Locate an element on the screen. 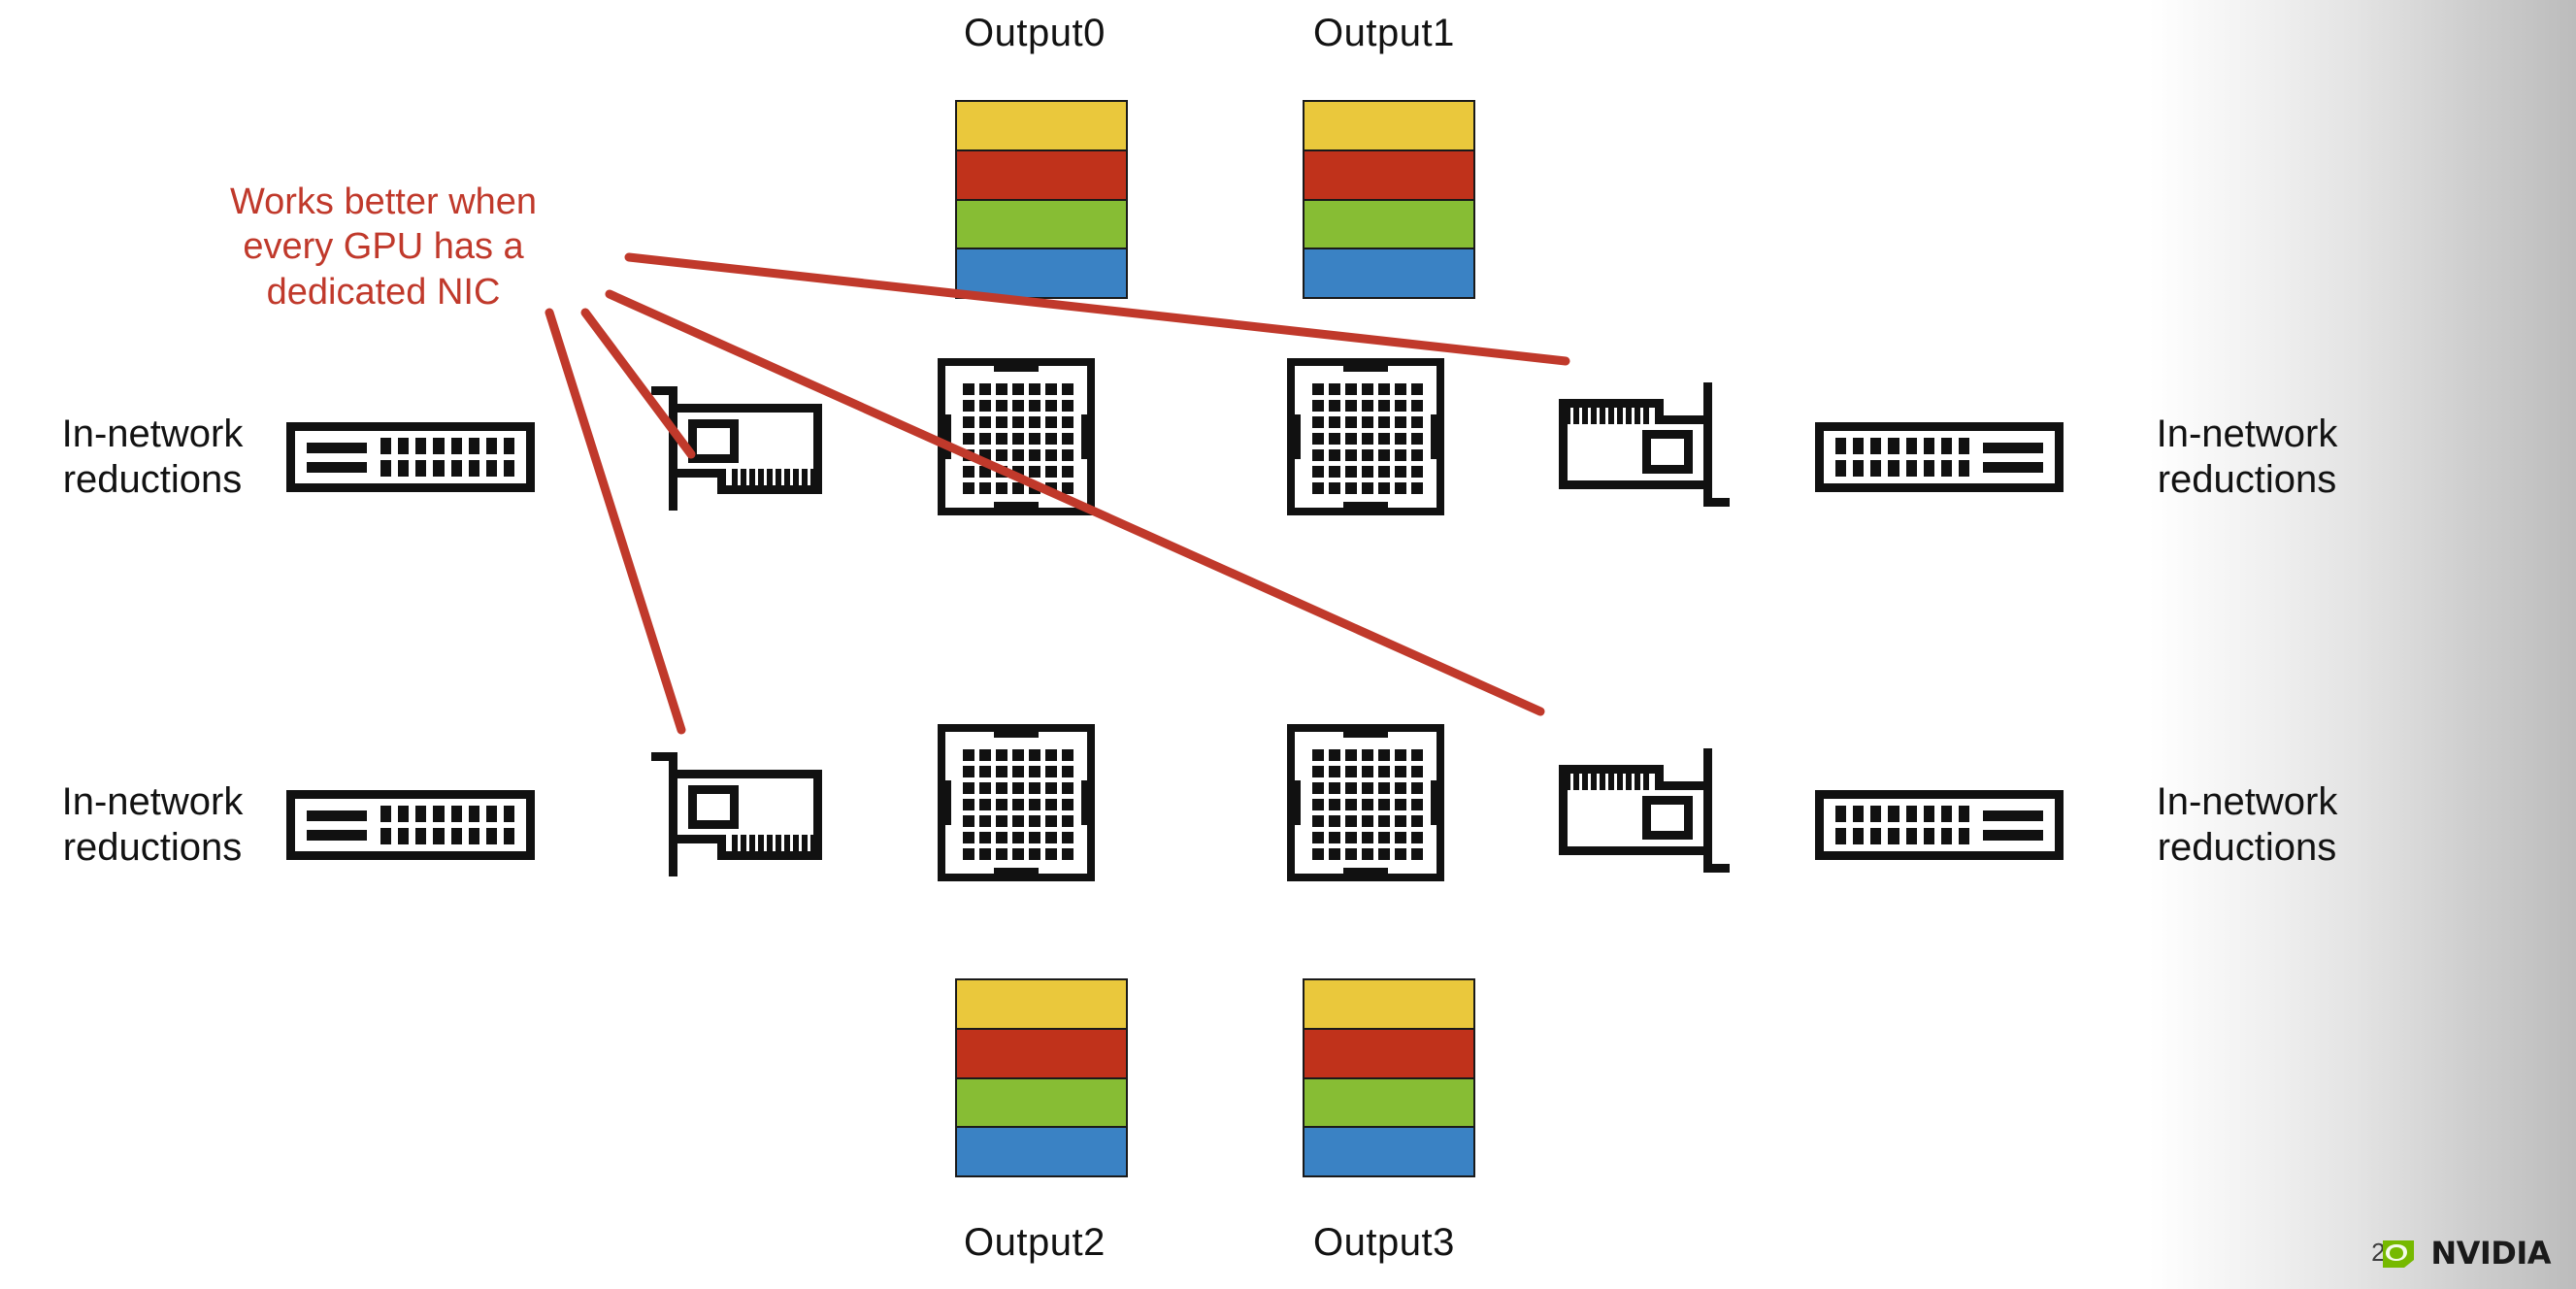 The image size is (2576, 1289). side-label-bottom-right: In-network reductions is located at coordinates (2247, 825).